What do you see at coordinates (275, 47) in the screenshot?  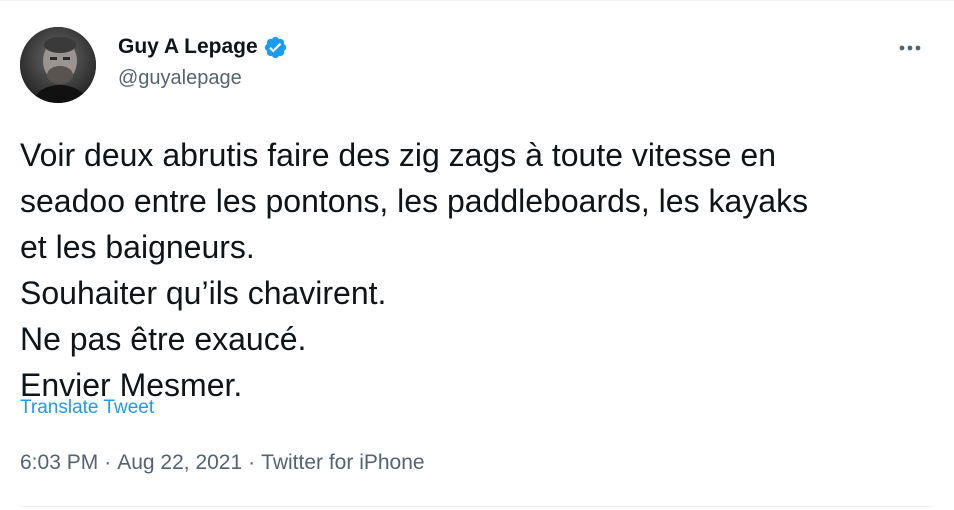 I see `verified-badge-icon` at bounding box center [275, 47].